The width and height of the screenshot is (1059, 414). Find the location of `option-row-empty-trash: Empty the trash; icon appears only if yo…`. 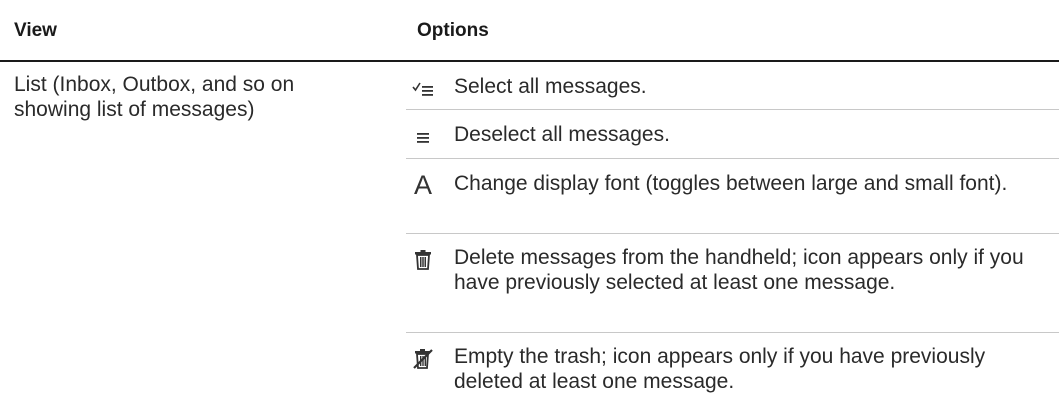

option-row-empty-trash: Empty the trash; icon appears only if yo… is located at coordinates (732, 373).